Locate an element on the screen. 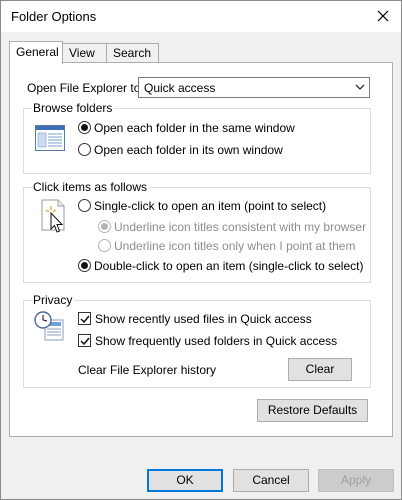  frequent-folders-checkbox is located at coordinates (84, 340).